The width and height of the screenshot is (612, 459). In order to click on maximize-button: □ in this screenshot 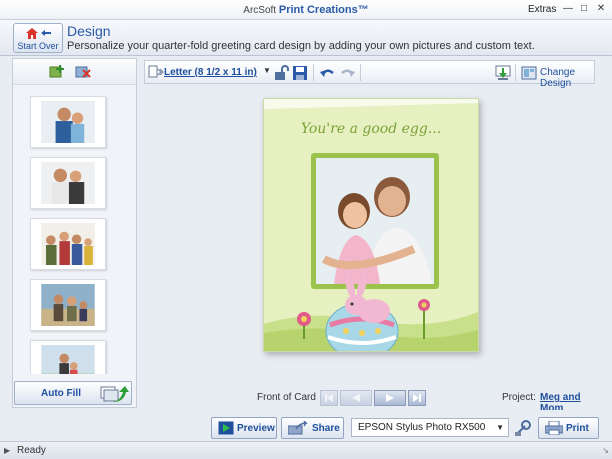, I will do `click(584, 9)`.